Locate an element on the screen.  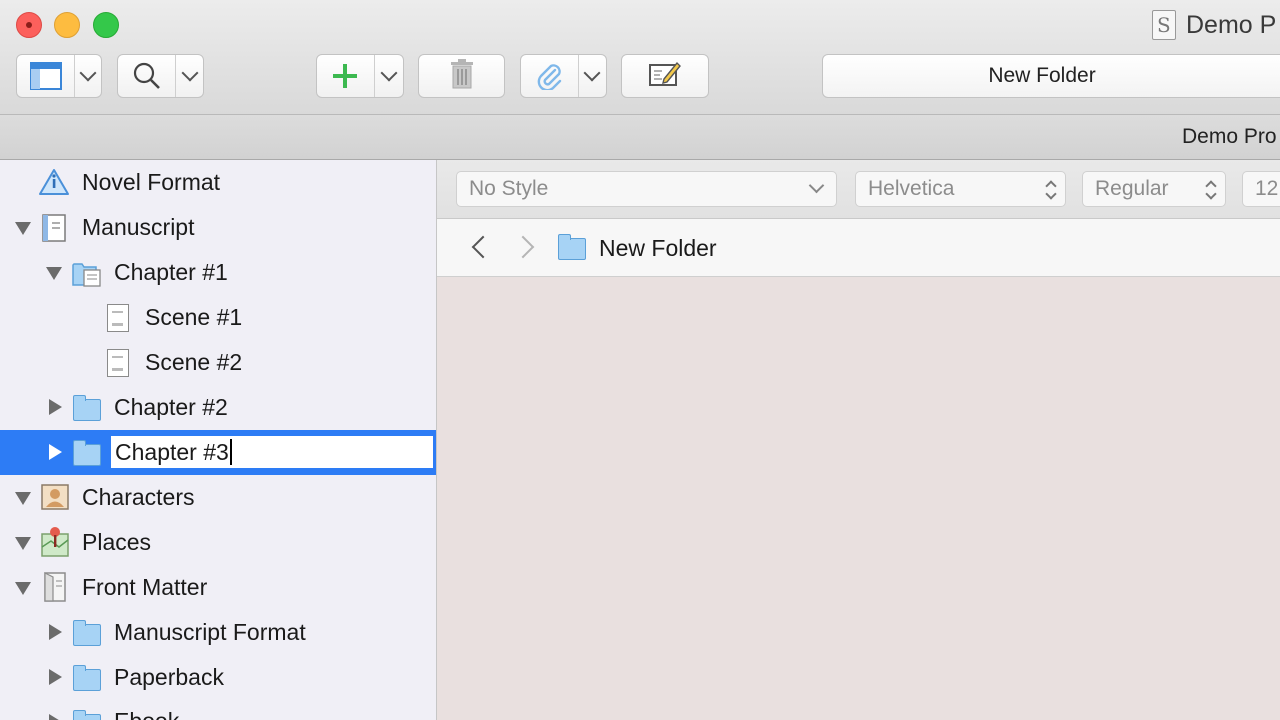
document-title-text: New Folder is located at coordinates (1042, 75).